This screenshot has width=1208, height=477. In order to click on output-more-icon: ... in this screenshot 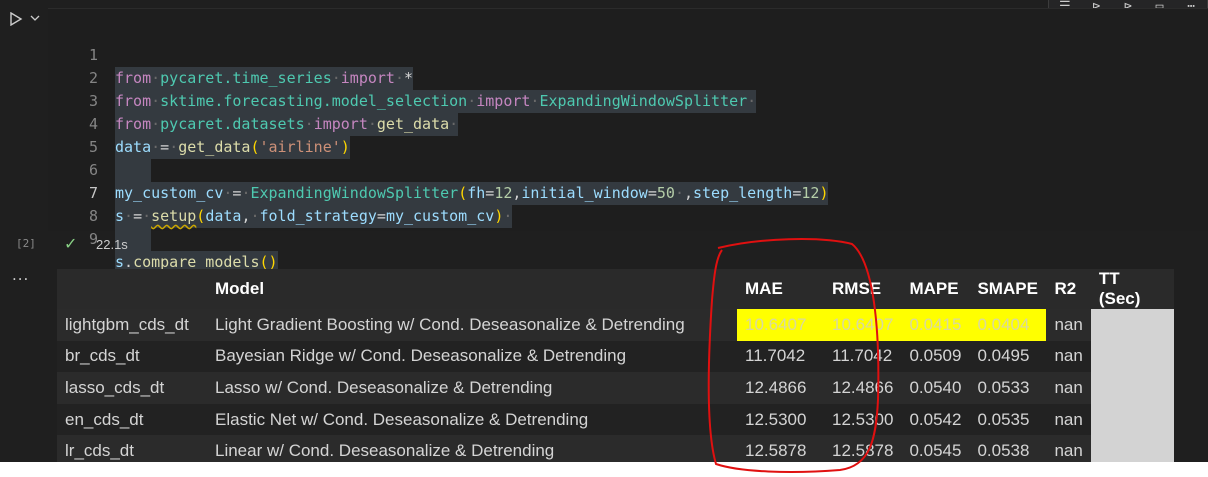, I will do `click(20, 275)`.